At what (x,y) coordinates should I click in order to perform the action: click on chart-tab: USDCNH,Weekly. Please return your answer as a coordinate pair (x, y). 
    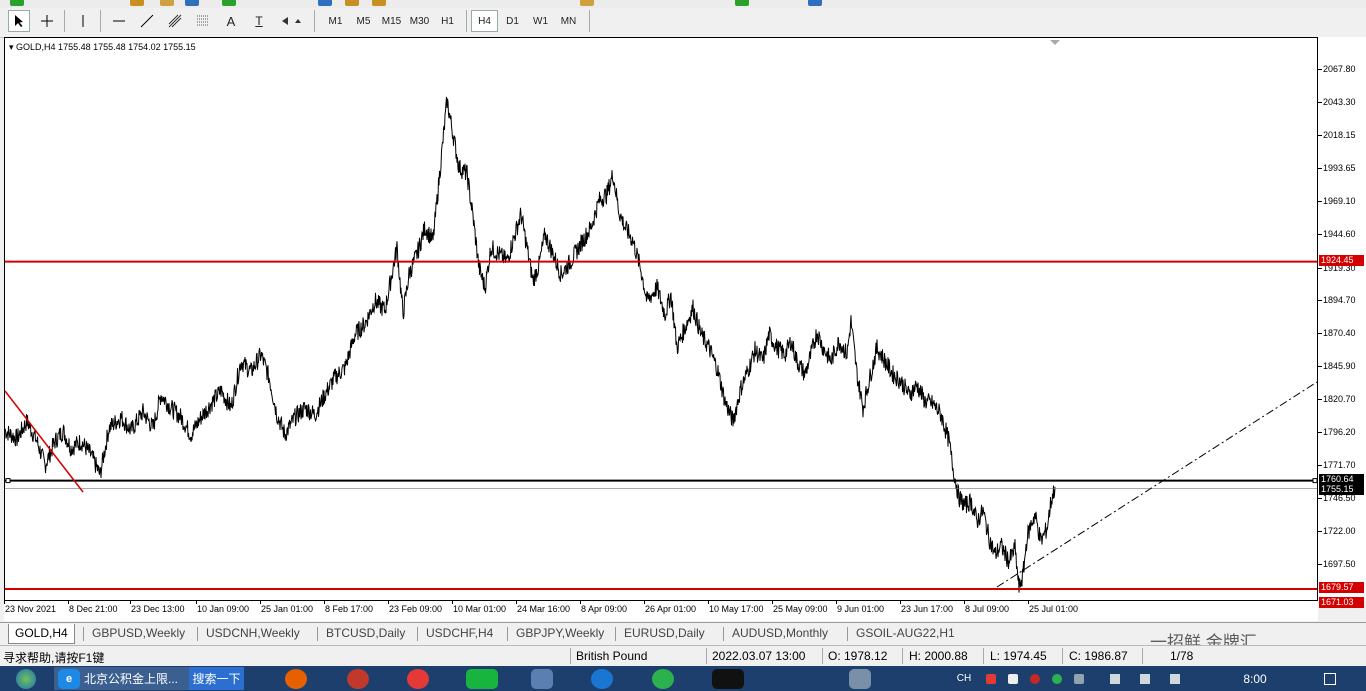
    Looking at the image, I should click on (253, 633).